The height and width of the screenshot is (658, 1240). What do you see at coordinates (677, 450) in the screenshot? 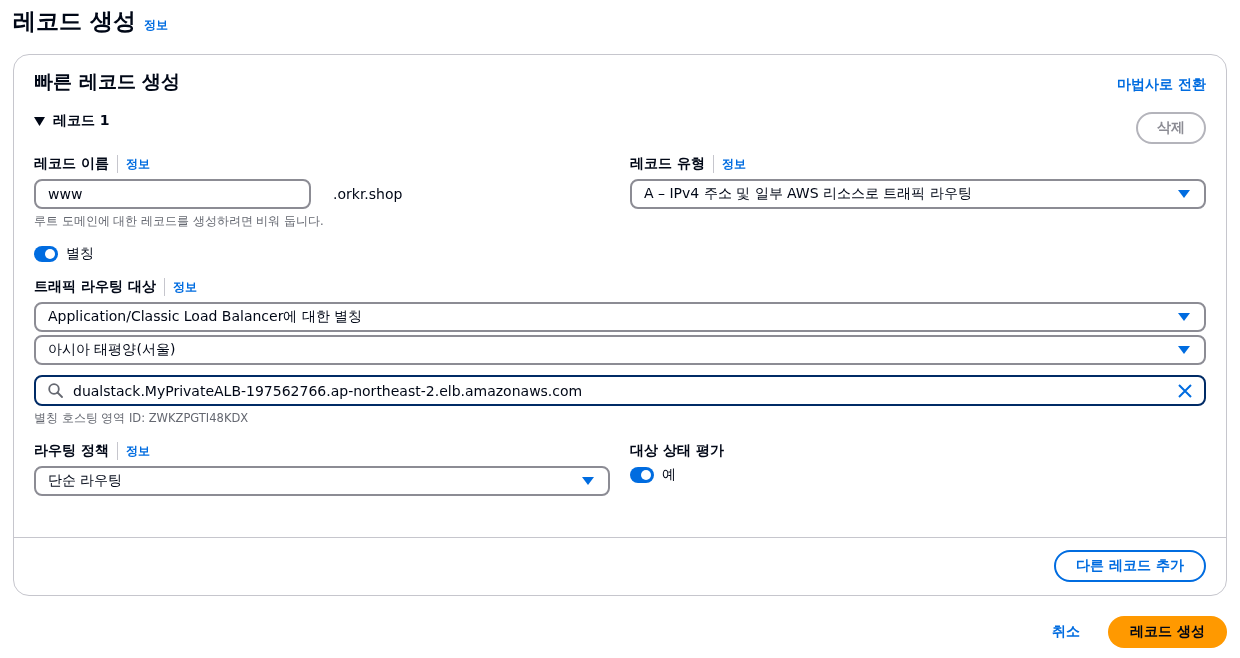
I see `field-label: 대상 상태 평가` at bounding box center [677, 450].